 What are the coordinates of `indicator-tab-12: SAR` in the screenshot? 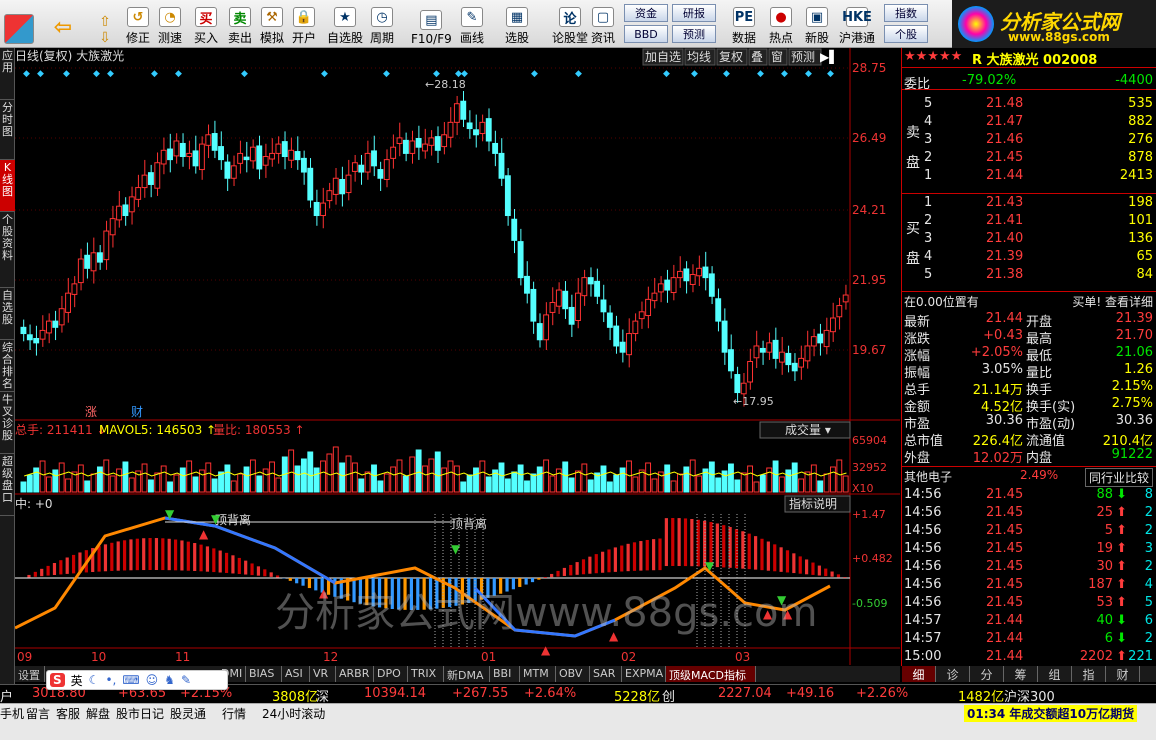 It's located at (606, 674).